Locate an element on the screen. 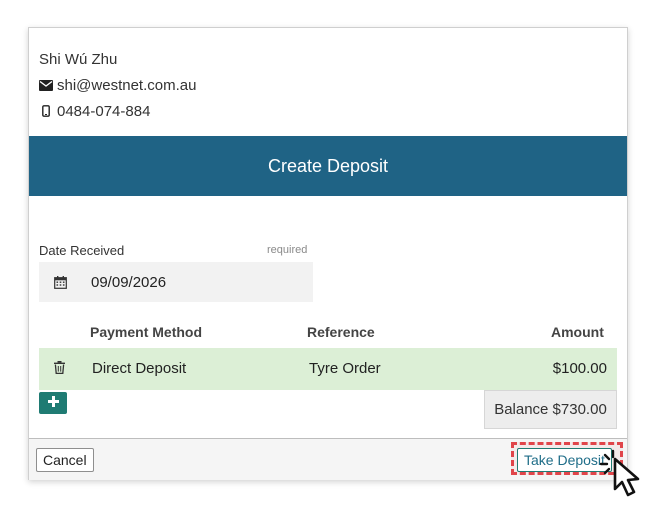 The width and height of the screenshot is (654, 510). cancel-button: Cancel is located at coordinates (65, 460).